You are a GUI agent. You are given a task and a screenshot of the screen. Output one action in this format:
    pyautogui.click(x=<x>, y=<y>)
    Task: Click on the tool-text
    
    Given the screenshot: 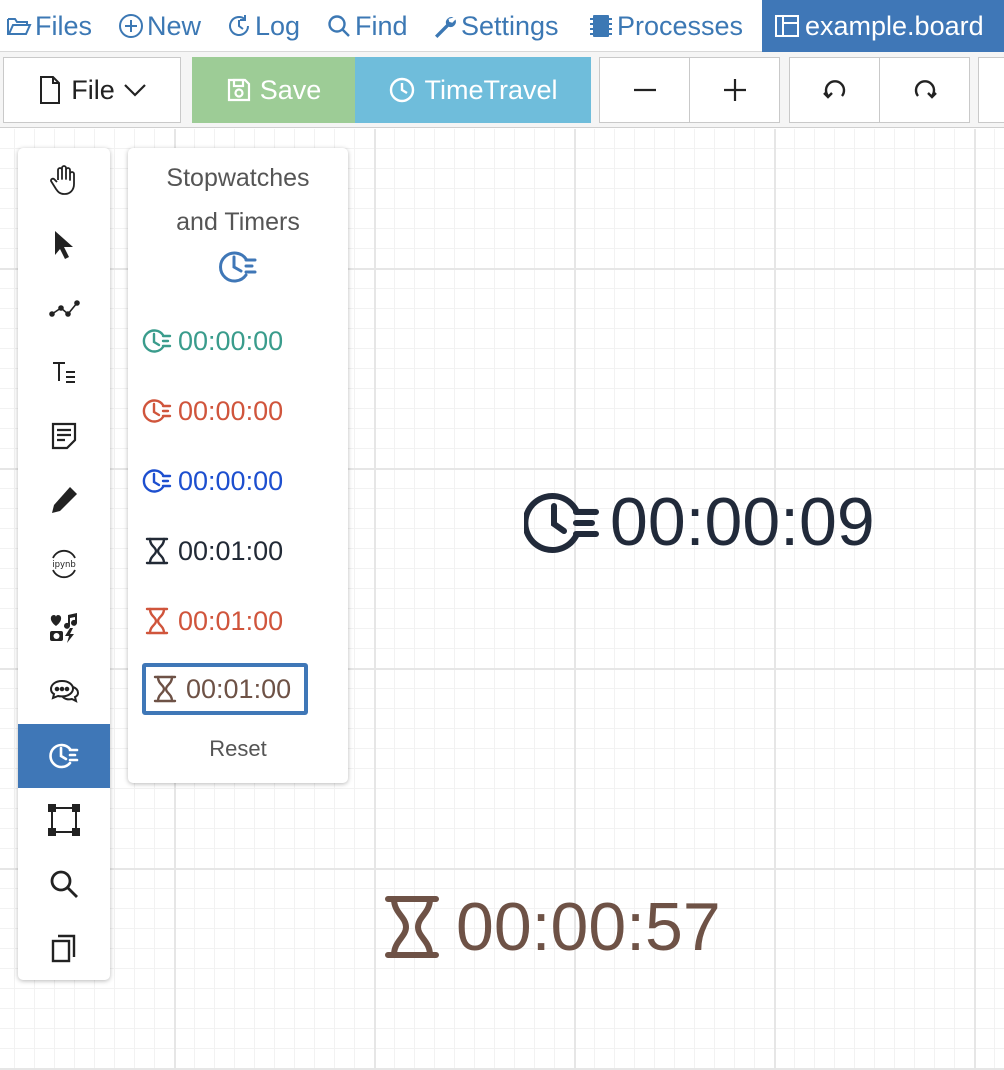 What is the action you would take?
    pyautogui.click(x=64, y=372)
    